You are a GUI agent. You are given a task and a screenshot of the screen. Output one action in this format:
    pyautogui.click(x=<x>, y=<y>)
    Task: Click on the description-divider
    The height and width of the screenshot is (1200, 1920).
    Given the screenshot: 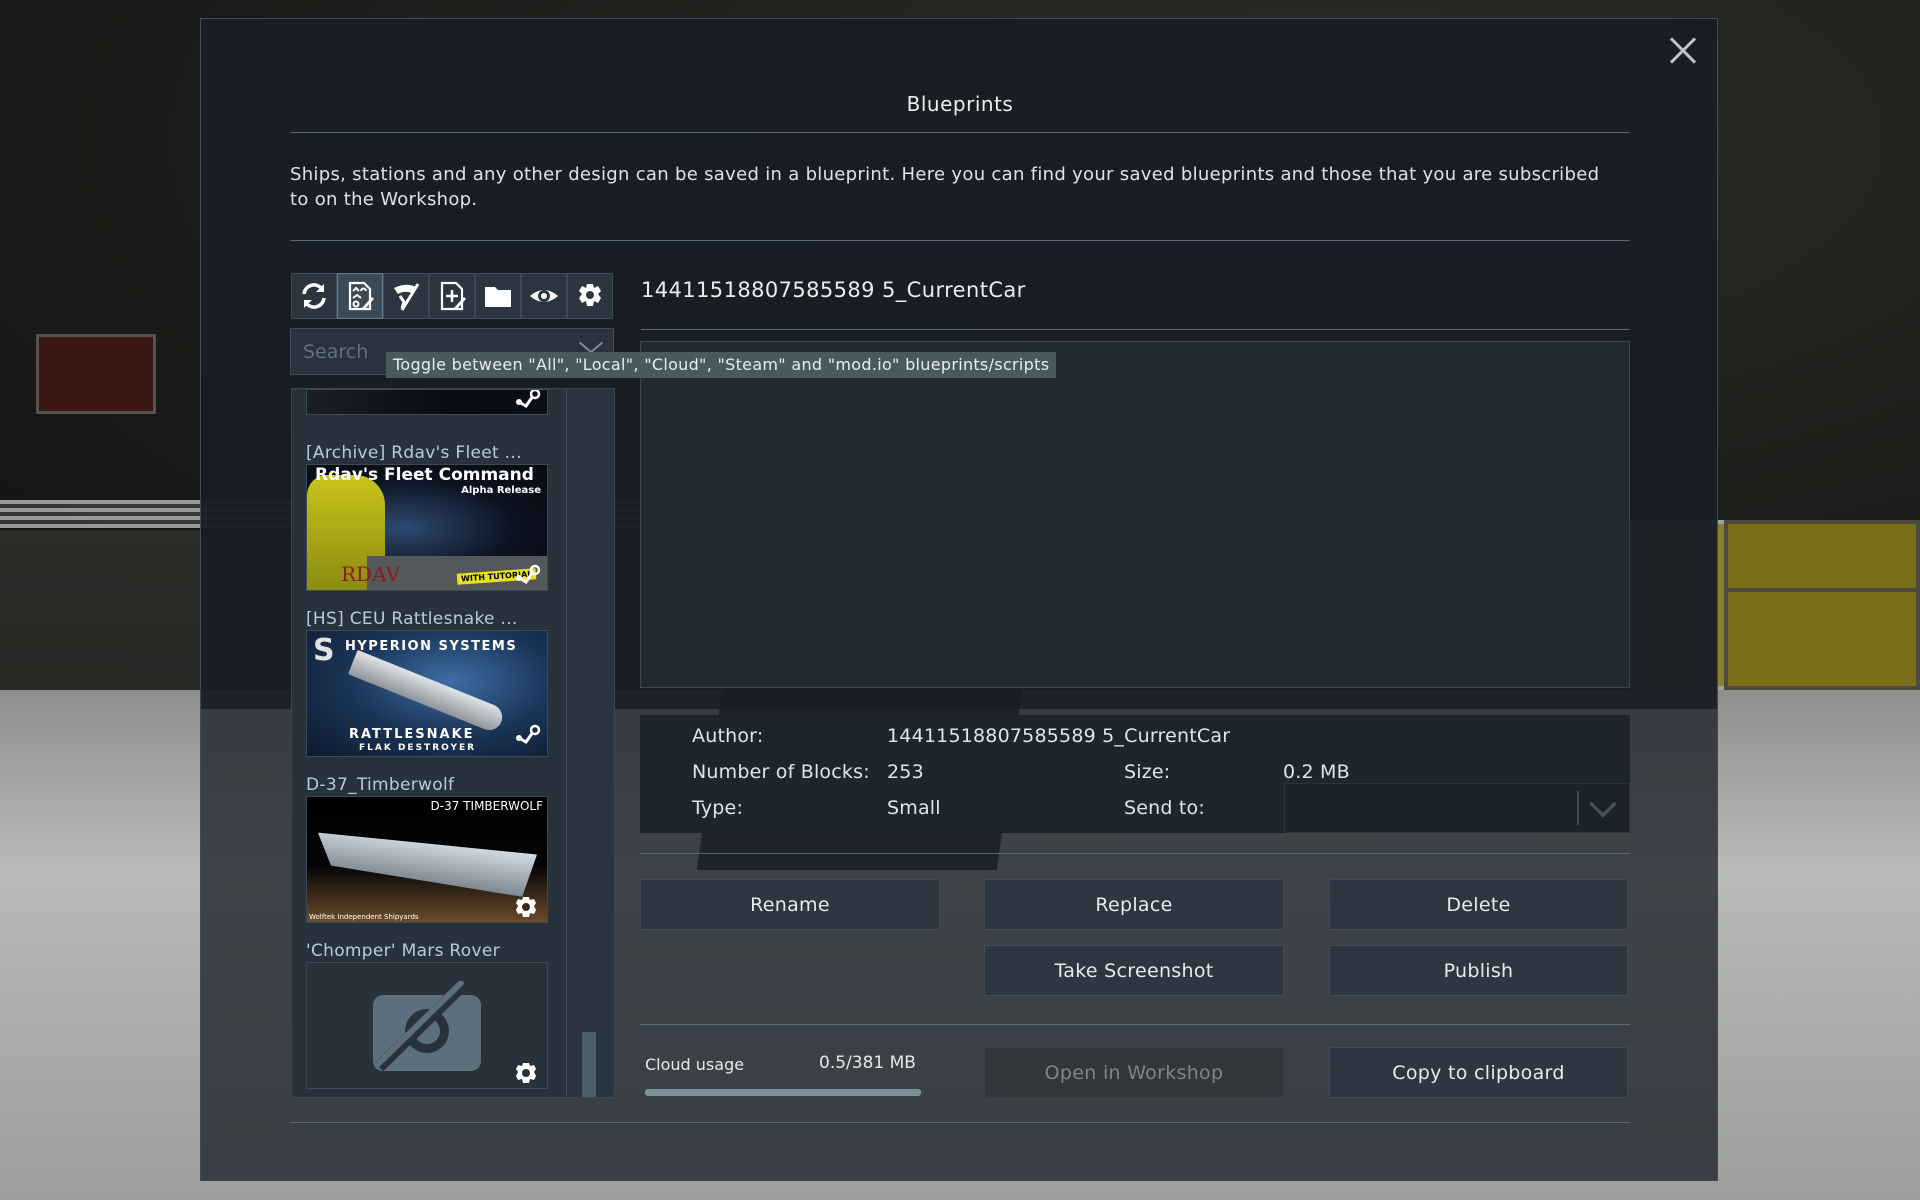 What is the action you would take?
    pyautogui.click(x=960, y=240)
    